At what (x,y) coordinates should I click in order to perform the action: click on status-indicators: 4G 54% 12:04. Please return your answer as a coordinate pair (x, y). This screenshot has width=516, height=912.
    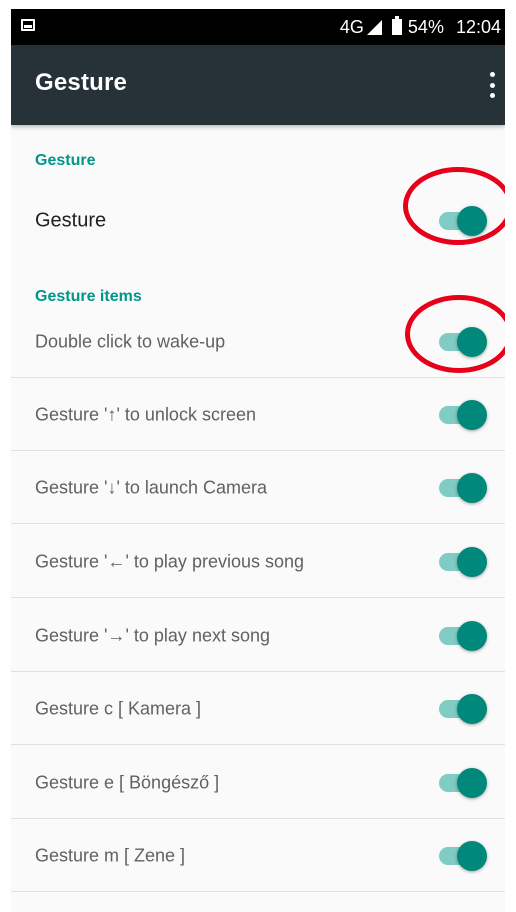
    Looking at the image, I should click on (420, 27).